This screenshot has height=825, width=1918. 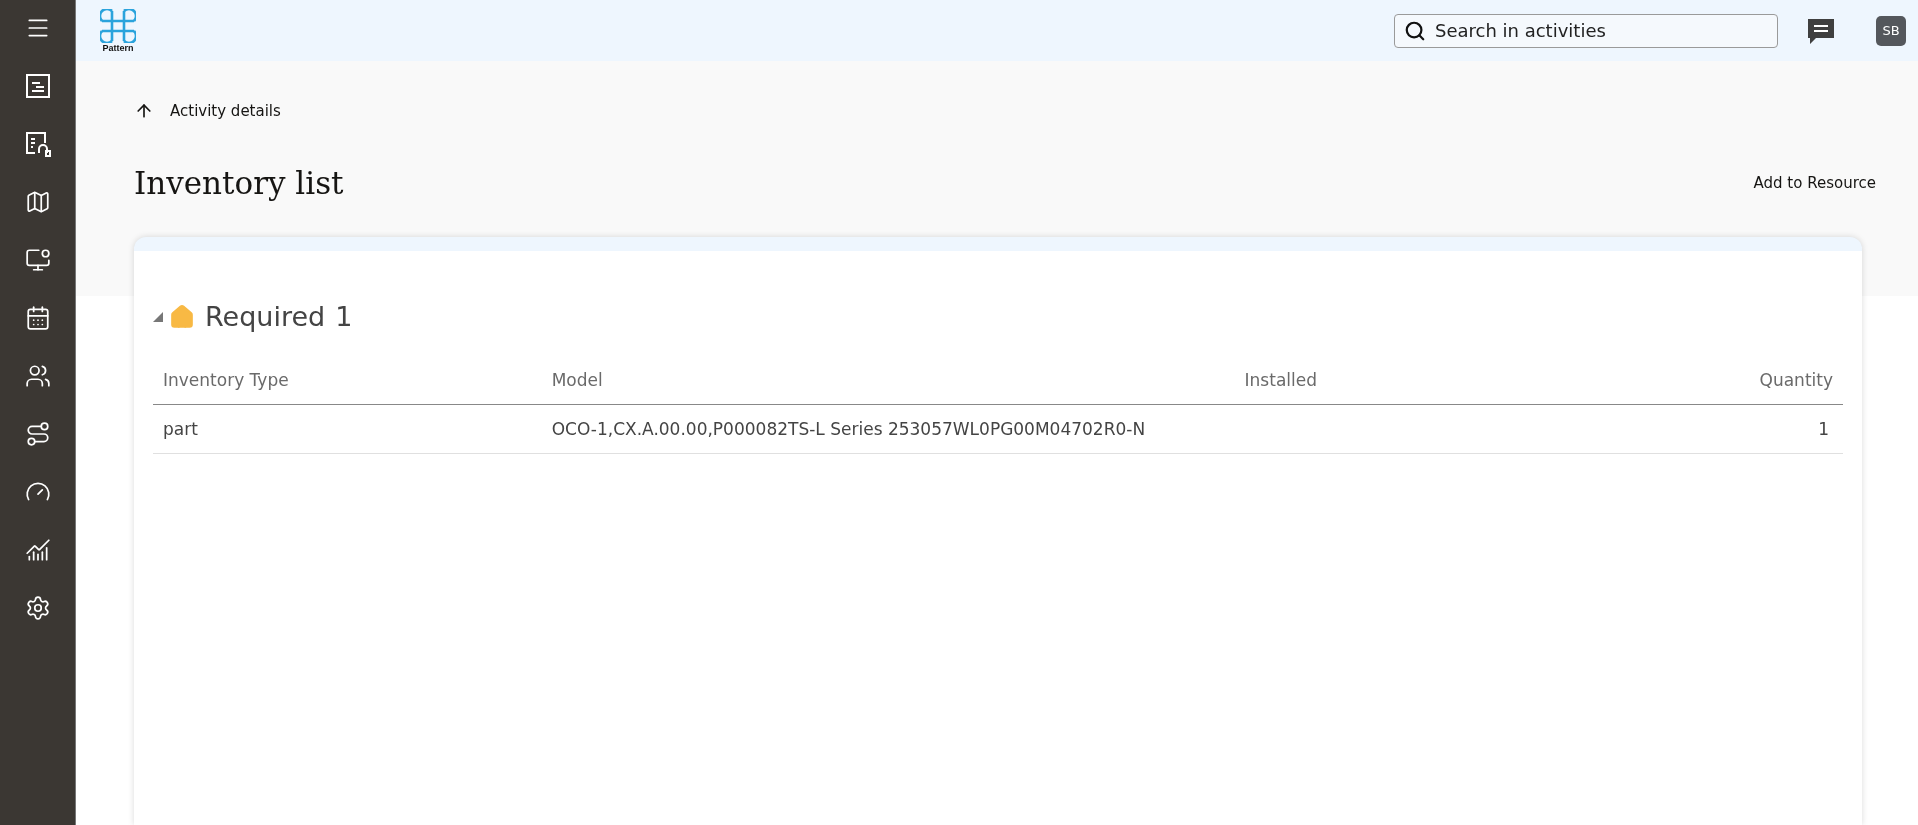 What do you see at coordinates (1586, 30) in the screenshot?
I see `search-field: Search in activities` at bounding box center [1586, 30].